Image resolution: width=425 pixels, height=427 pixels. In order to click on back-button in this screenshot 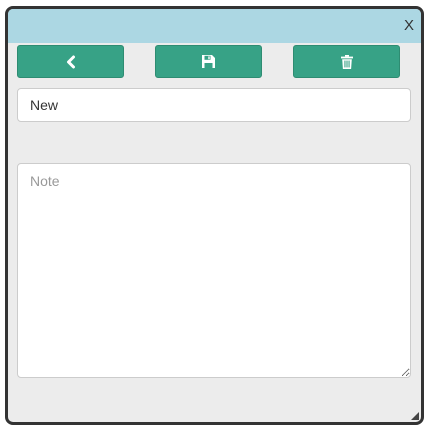, I will do `click(70, 61)`.